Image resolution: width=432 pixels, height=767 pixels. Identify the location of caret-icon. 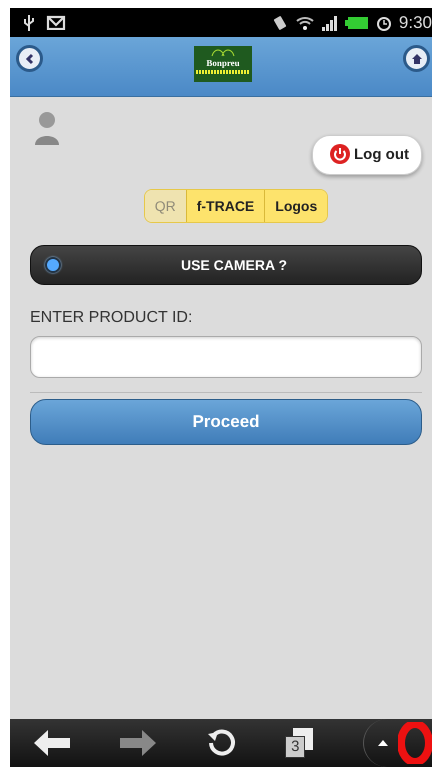
(383, 743).